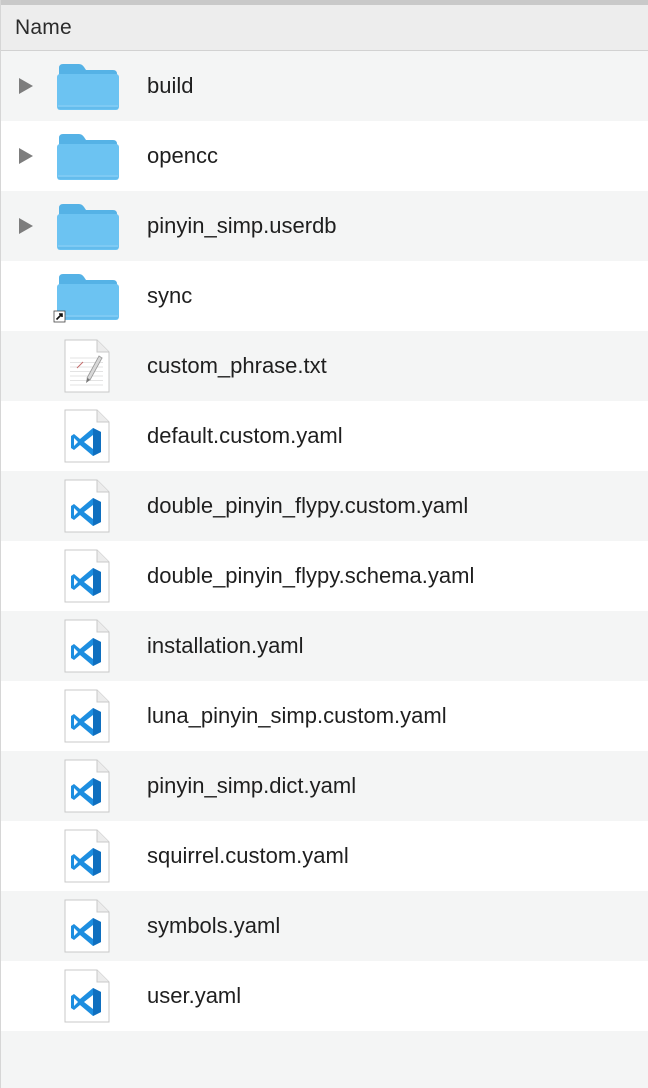 This screenshot has height=1088, width=648. I want to click on file-name-label: luna_pinyin_simp.custom.yaml, so click(297, 715).